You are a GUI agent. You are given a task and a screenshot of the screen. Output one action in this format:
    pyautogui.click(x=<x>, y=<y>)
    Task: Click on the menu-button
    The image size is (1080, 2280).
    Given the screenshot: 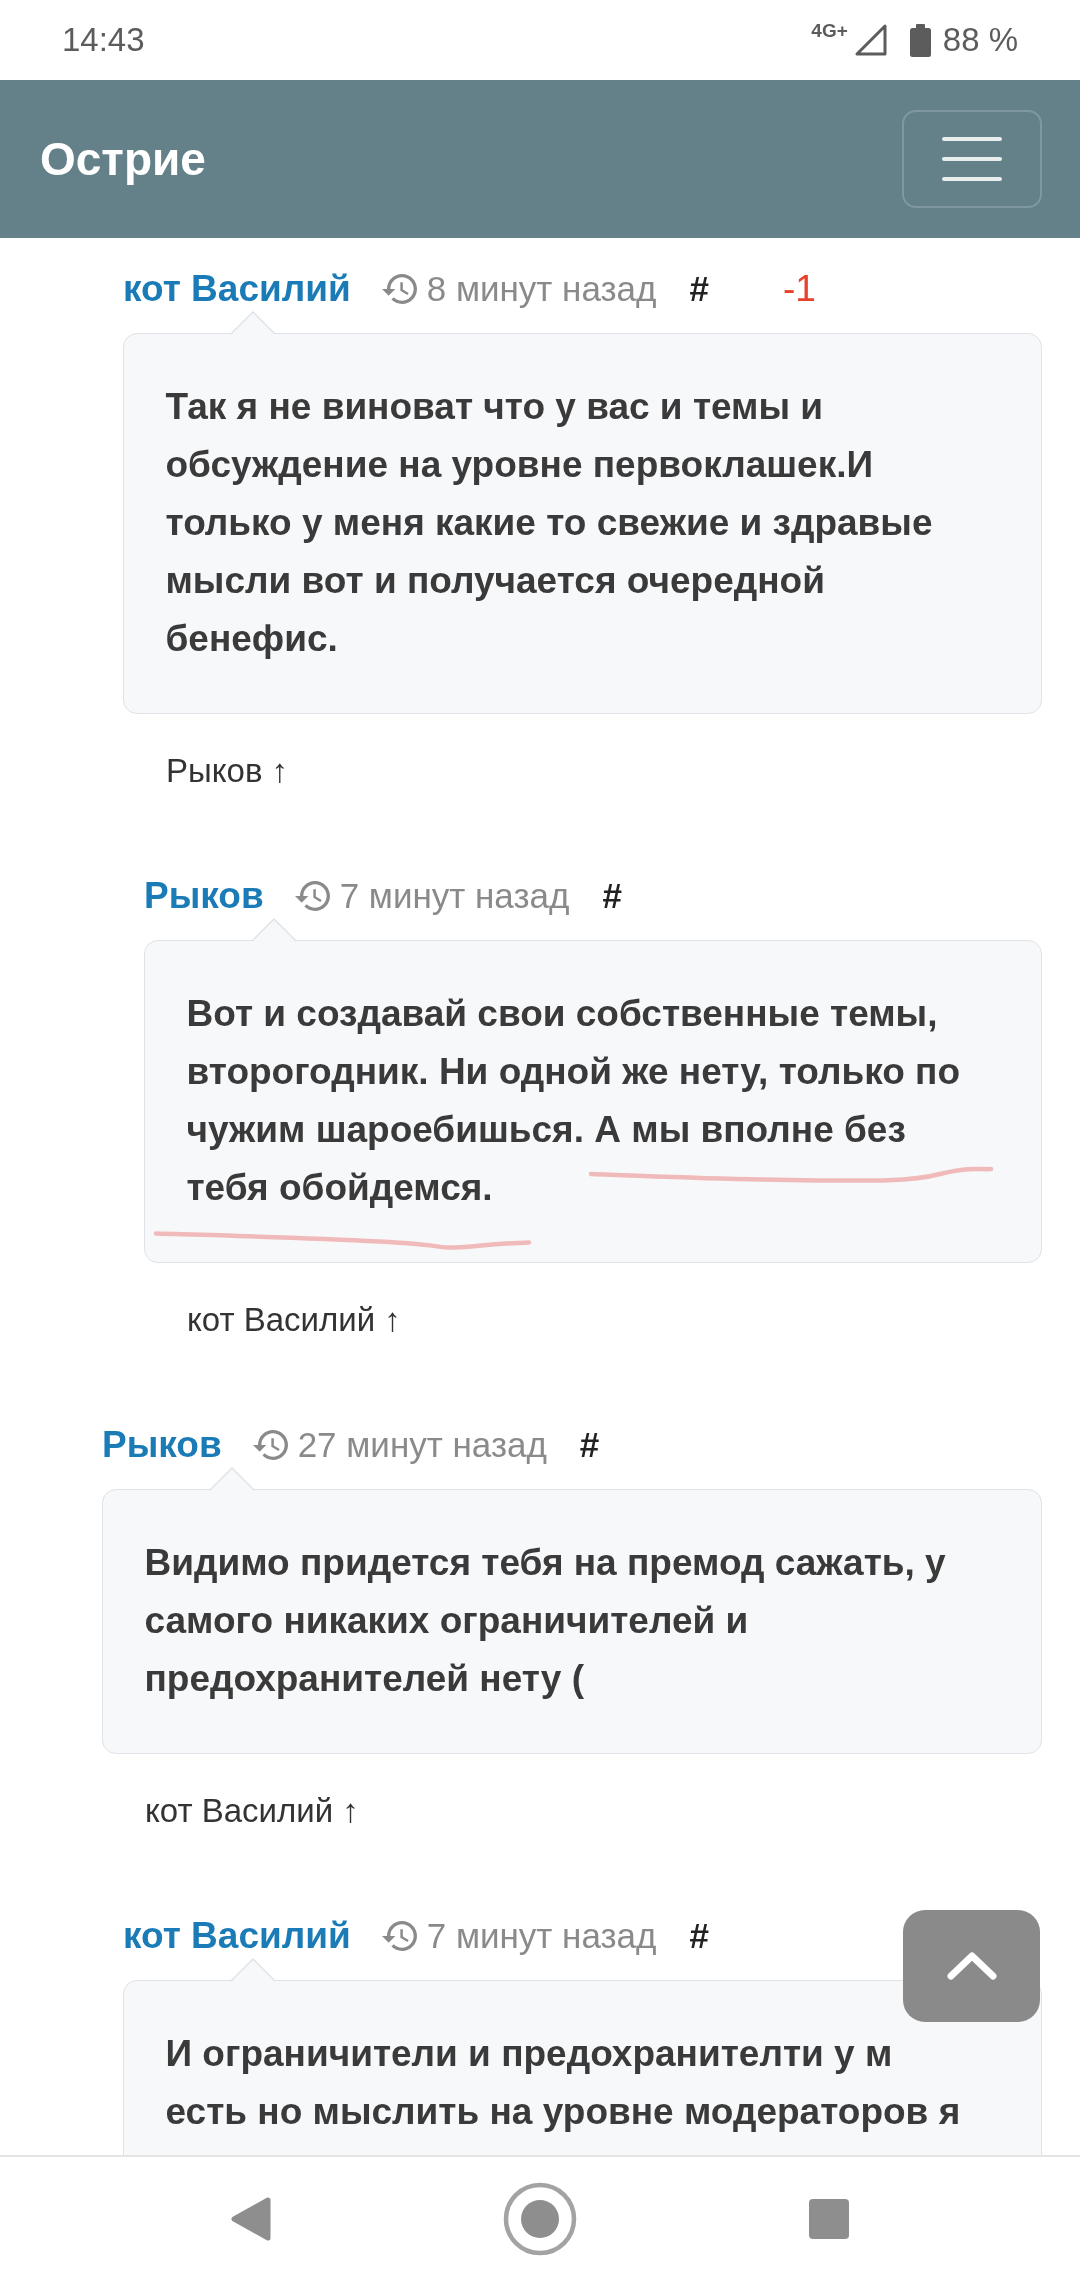 What is the action you would take?
    pyautogui.click(x=972, y=159)
    